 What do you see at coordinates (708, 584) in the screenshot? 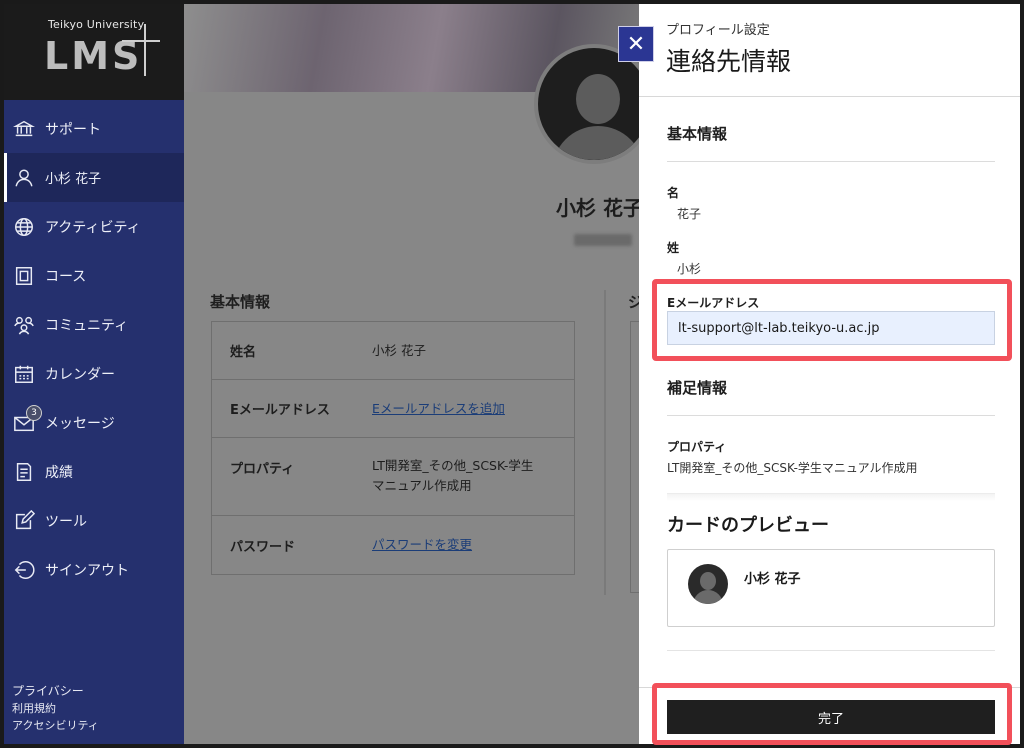
I see `avatar` at bounding box center [708, 584].